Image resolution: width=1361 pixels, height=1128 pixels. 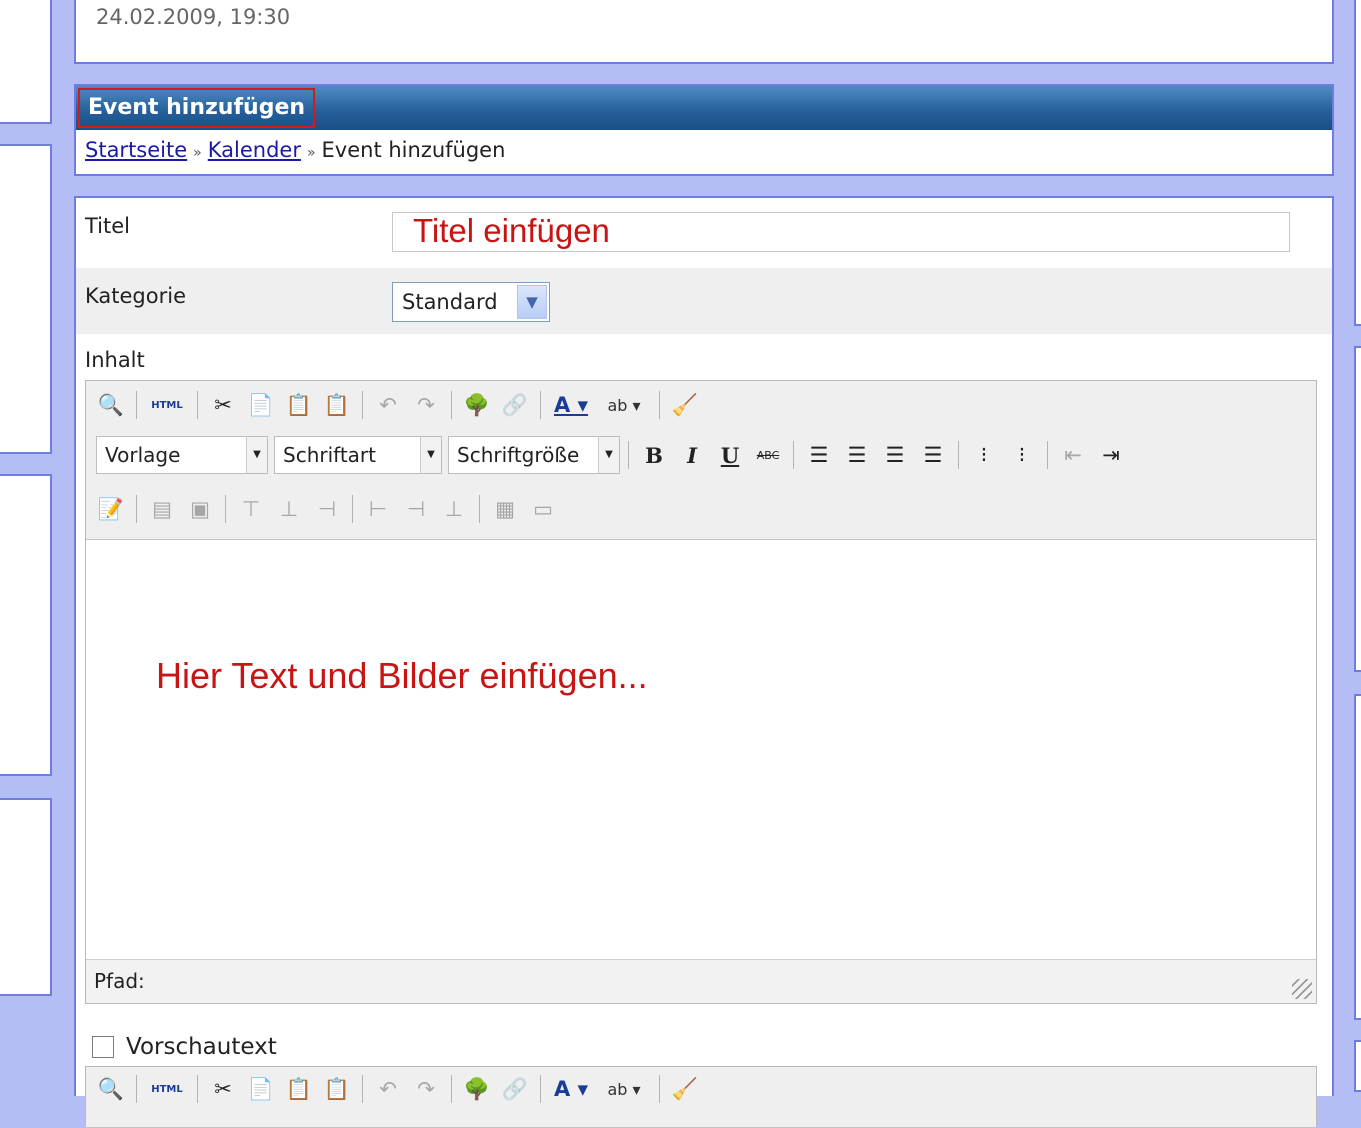 What do you see at coordinates (819, 455) in the screenshot?
I see `align-left-icon: ☰` at bounding box center [819, 455].